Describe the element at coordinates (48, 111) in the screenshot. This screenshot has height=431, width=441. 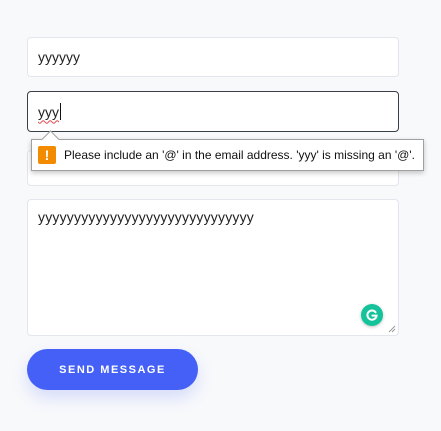
I see `email-field-value: yyy` at that location.